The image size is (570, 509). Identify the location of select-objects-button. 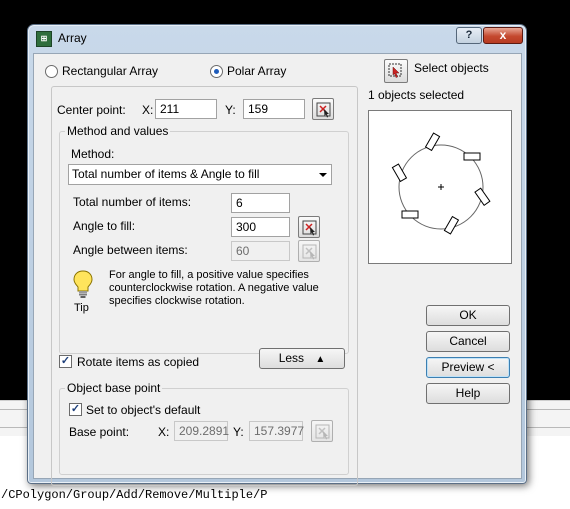
(396, 71).